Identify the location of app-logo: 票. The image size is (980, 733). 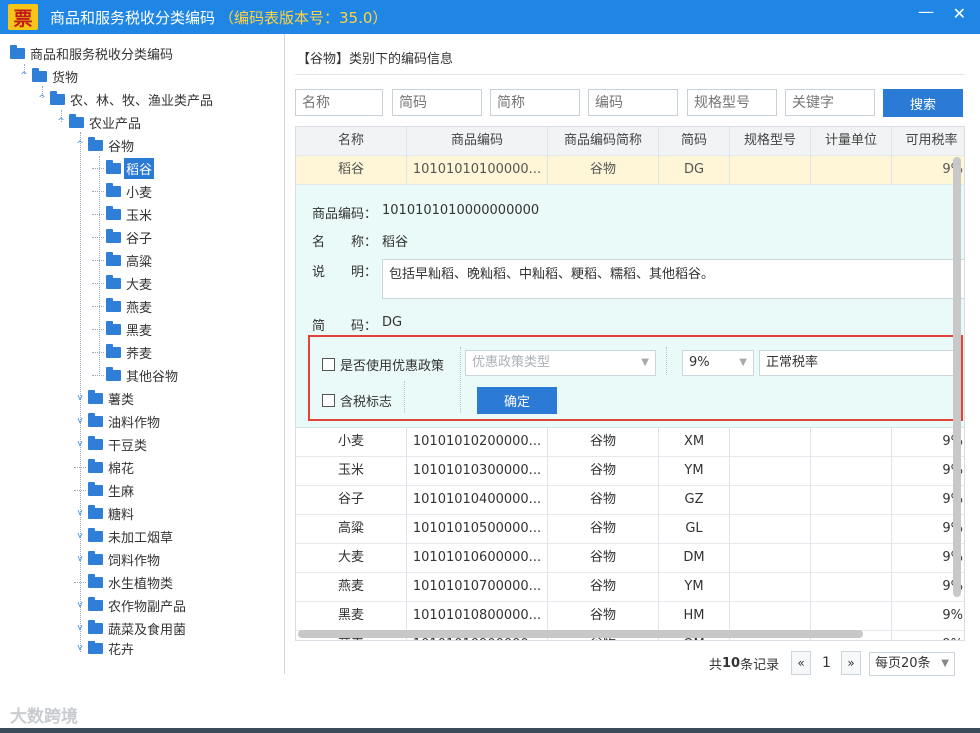
(23, 17).